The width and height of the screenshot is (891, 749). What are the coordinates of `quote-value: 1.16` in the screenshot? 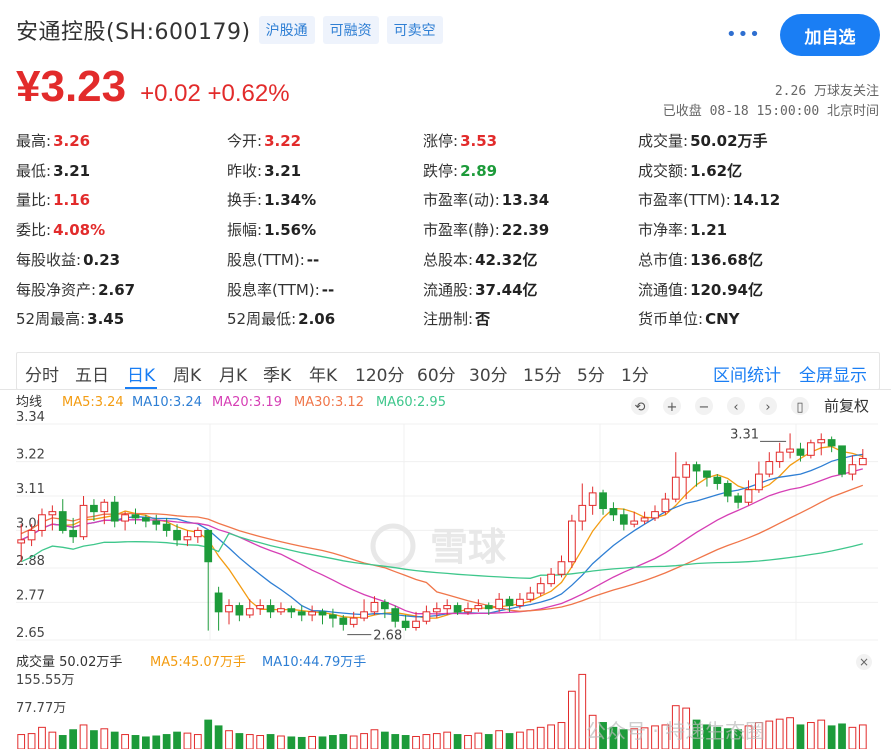 It's located at (72, 200).